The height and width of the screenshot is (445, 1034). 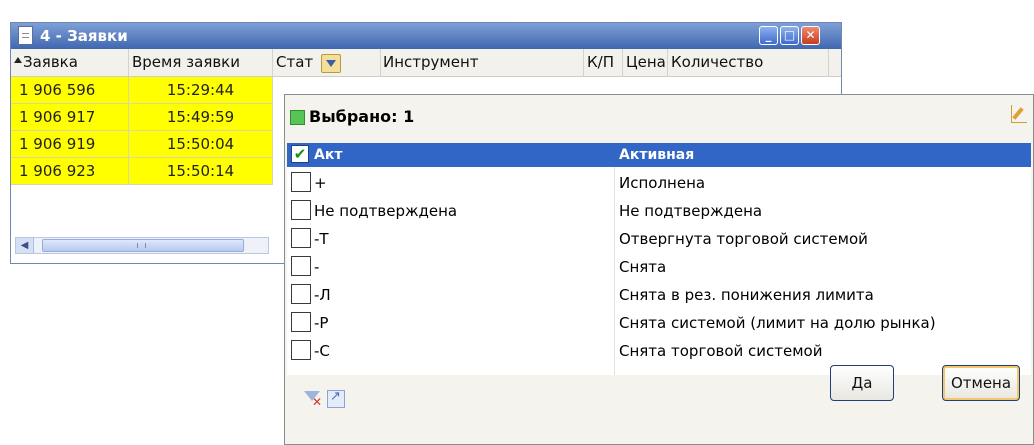 I want to click on list-item: -Р Снята системой (лимит на долю рынка), so click(x=659, y=323).